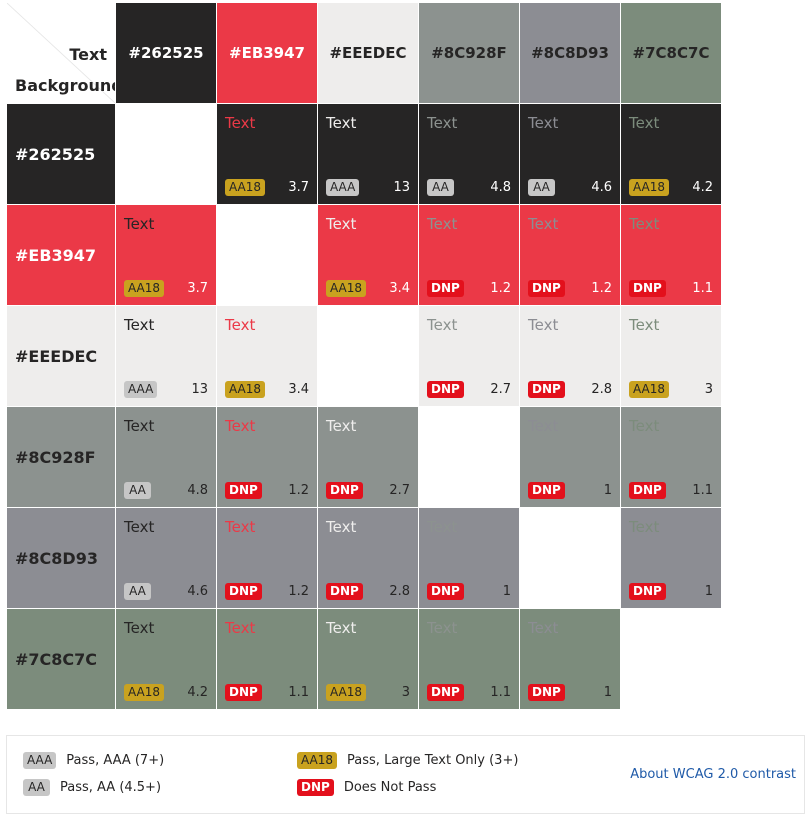 The image size is (805, 814). I want to click on contrast-ratio: 4.6, so click(197, 591).